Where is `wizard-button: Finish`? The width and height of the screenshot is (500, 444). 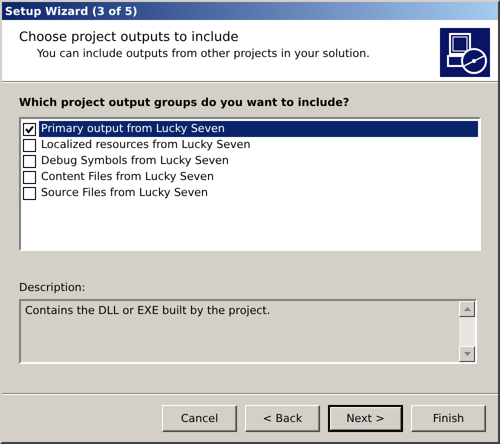 wizard-button: Finish is located at coordinates (448, 418).